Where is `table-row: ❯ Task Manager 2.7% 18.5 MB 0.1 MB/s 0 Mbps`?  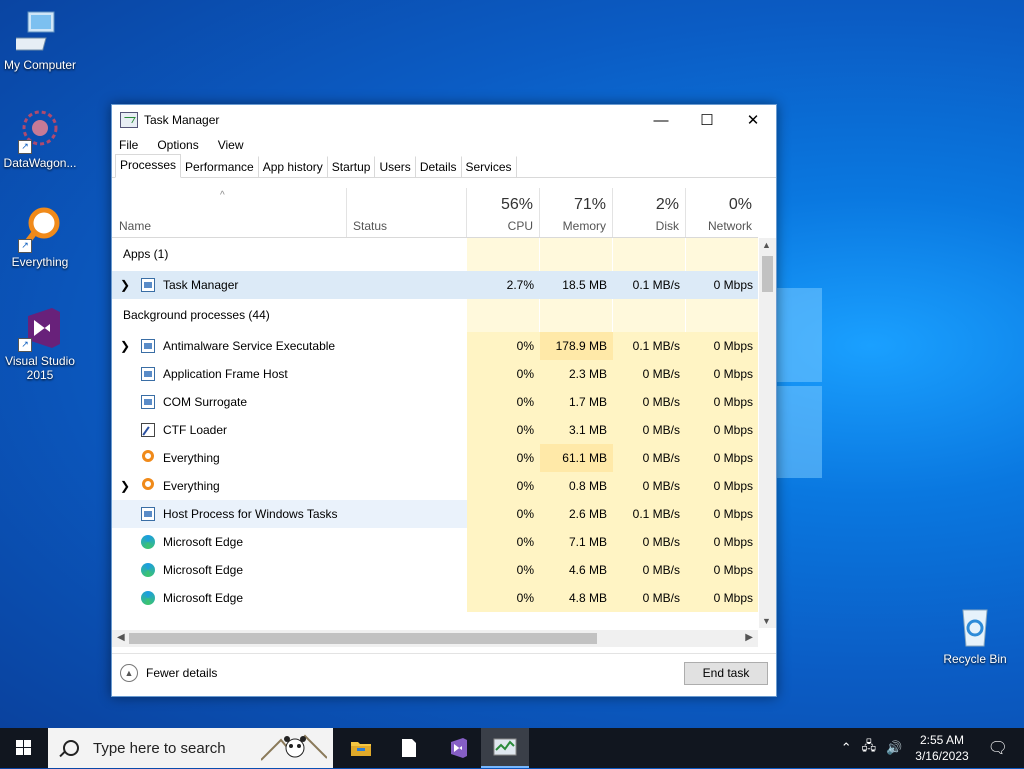
table-row: ❯ Task Manager 2.7% 18.5 MB 0.1 MB/s 0 Mbps is located at coordinates (435, 285).